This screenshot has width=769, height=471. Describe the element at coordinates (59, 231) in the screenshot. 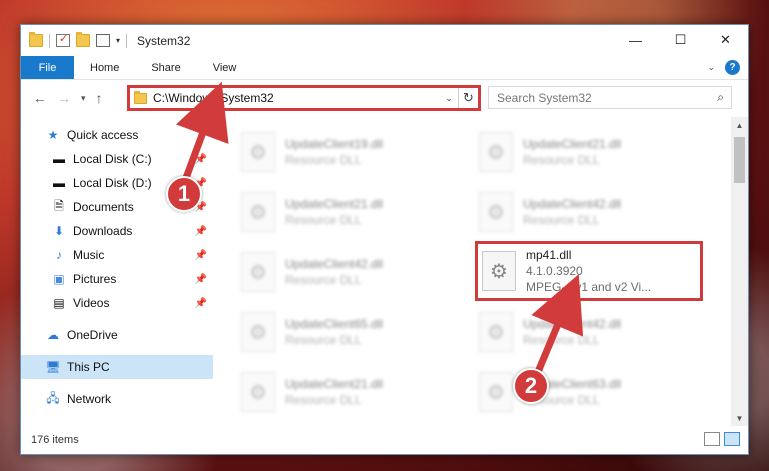

I see `download-icon: ⬇` at that location.